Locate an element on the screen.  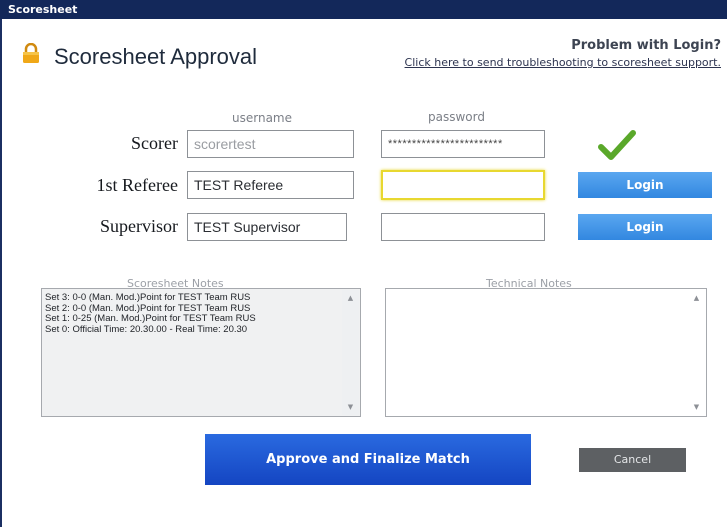
row-label-scorer: Scorer is located at coordinates (154, 143).